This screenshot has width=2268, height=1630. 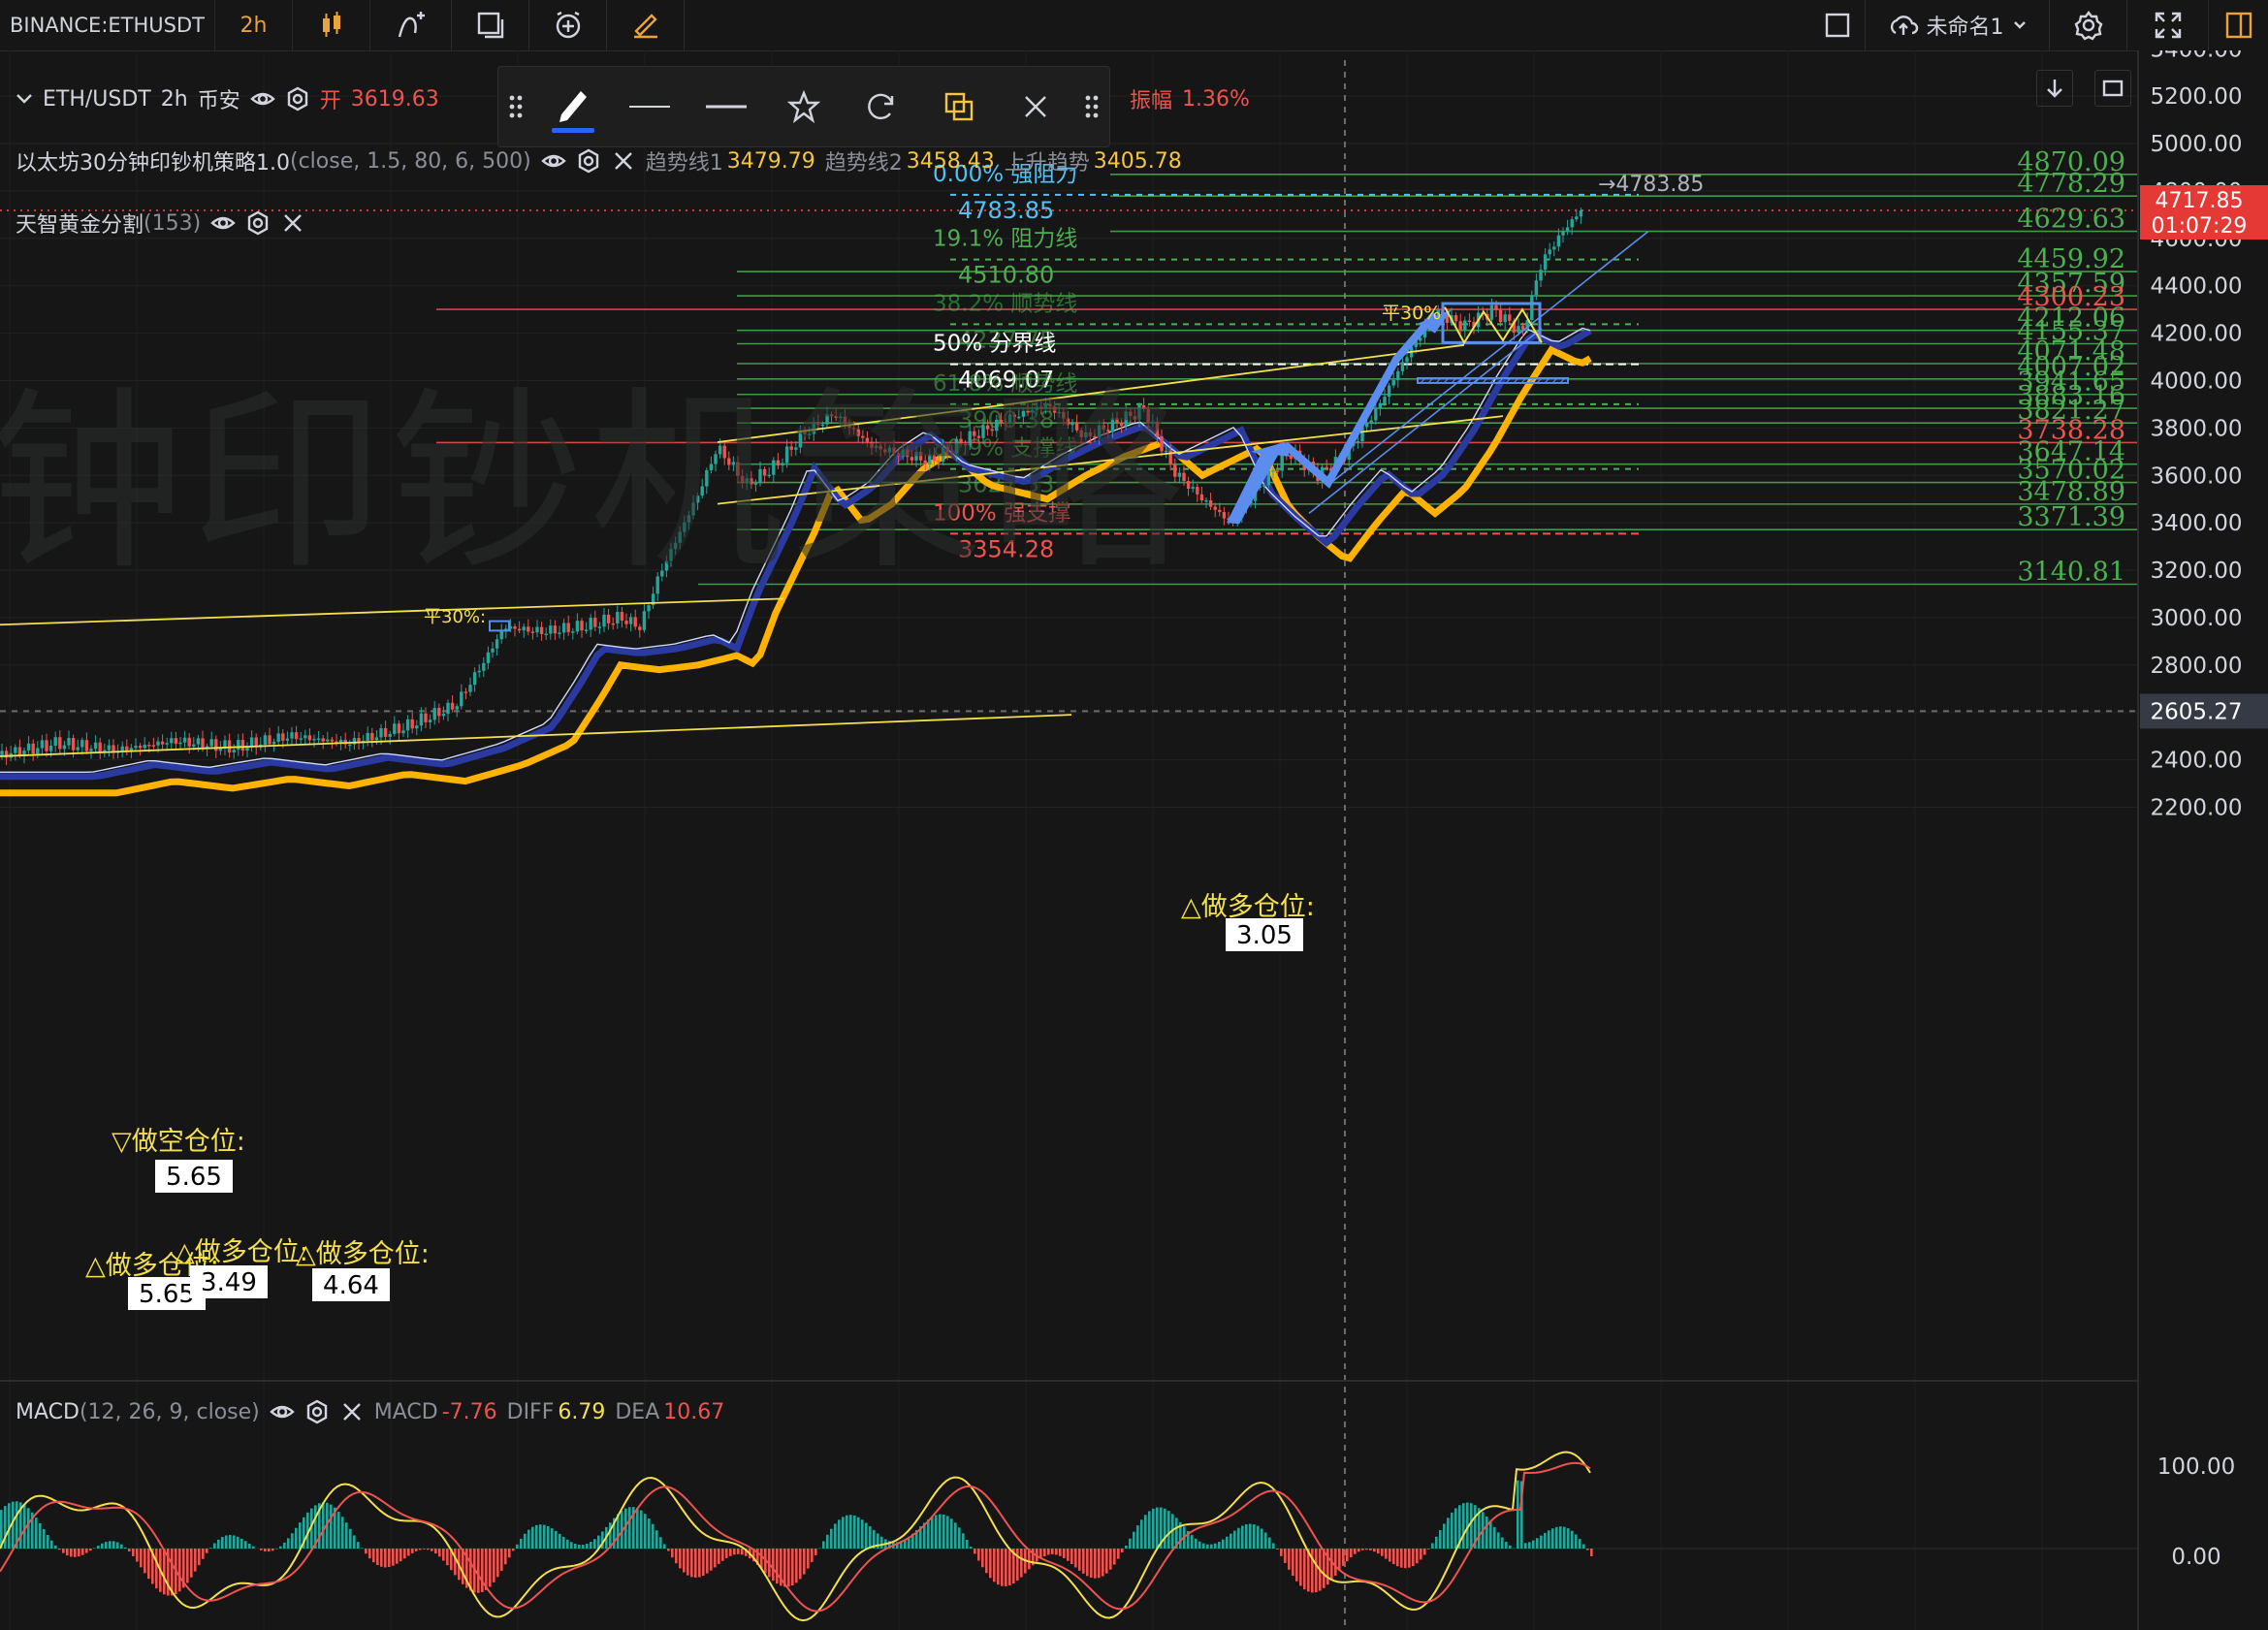 I want to click on line-width-button, so click(x=649, y=106).